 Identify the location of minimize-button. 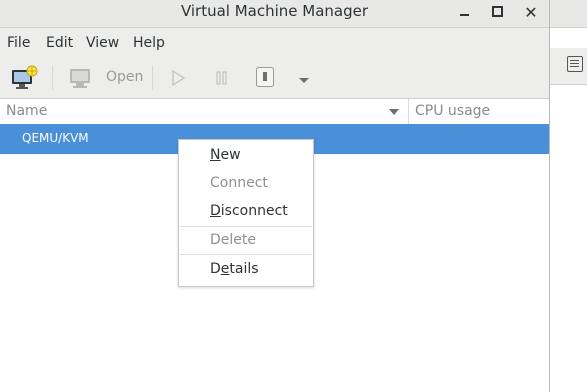
(465, 12).